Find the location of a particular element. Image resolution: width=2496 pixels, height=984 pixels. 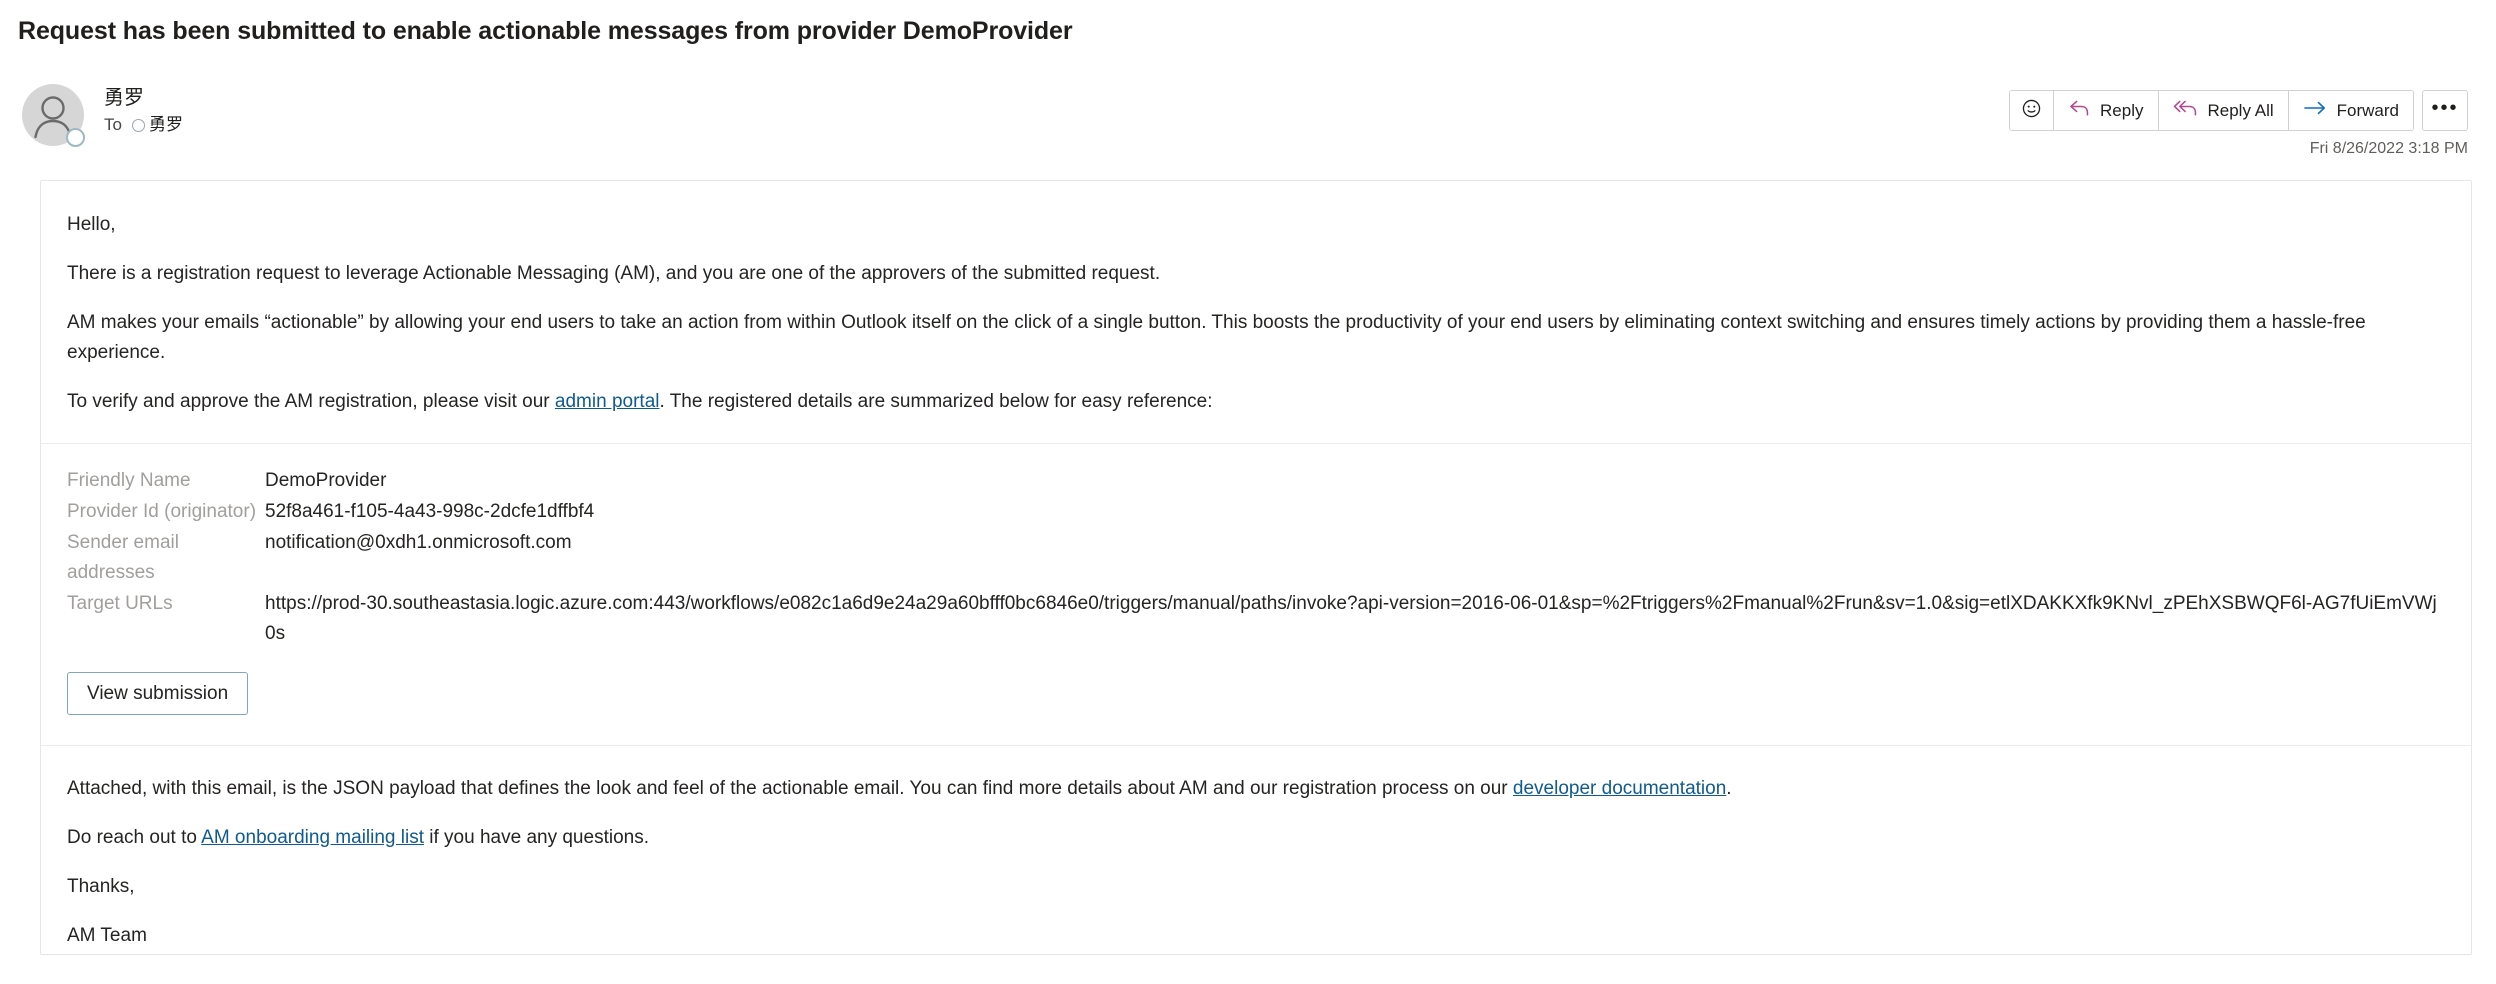

smiley-icon is located at coordinates (2031, 111).